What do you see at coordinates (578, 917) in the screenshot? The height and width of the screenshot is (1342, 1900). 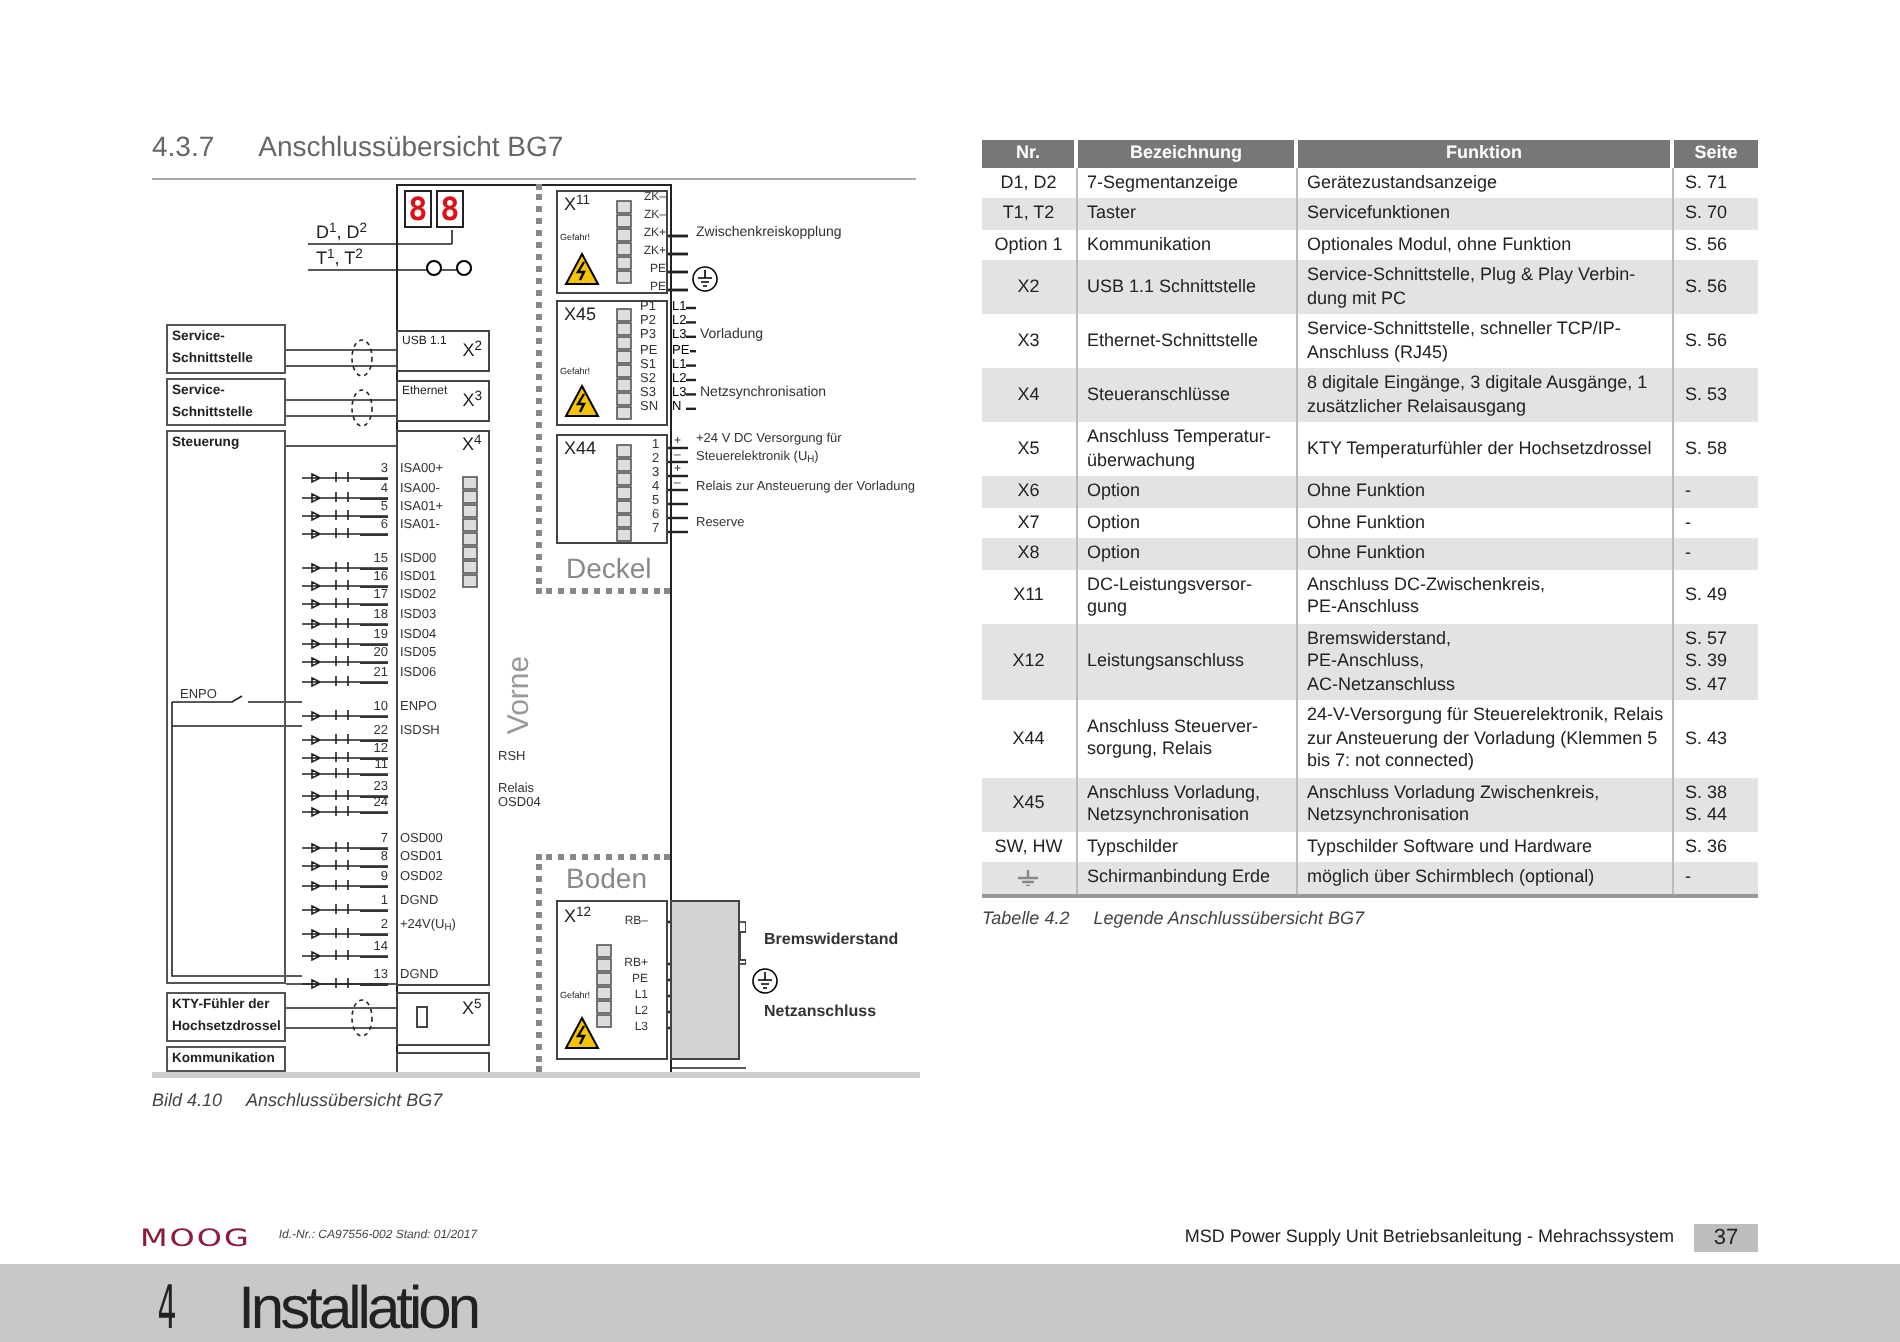 I see `connector-label: X$^{12}$` at bounding box center [578, 917].